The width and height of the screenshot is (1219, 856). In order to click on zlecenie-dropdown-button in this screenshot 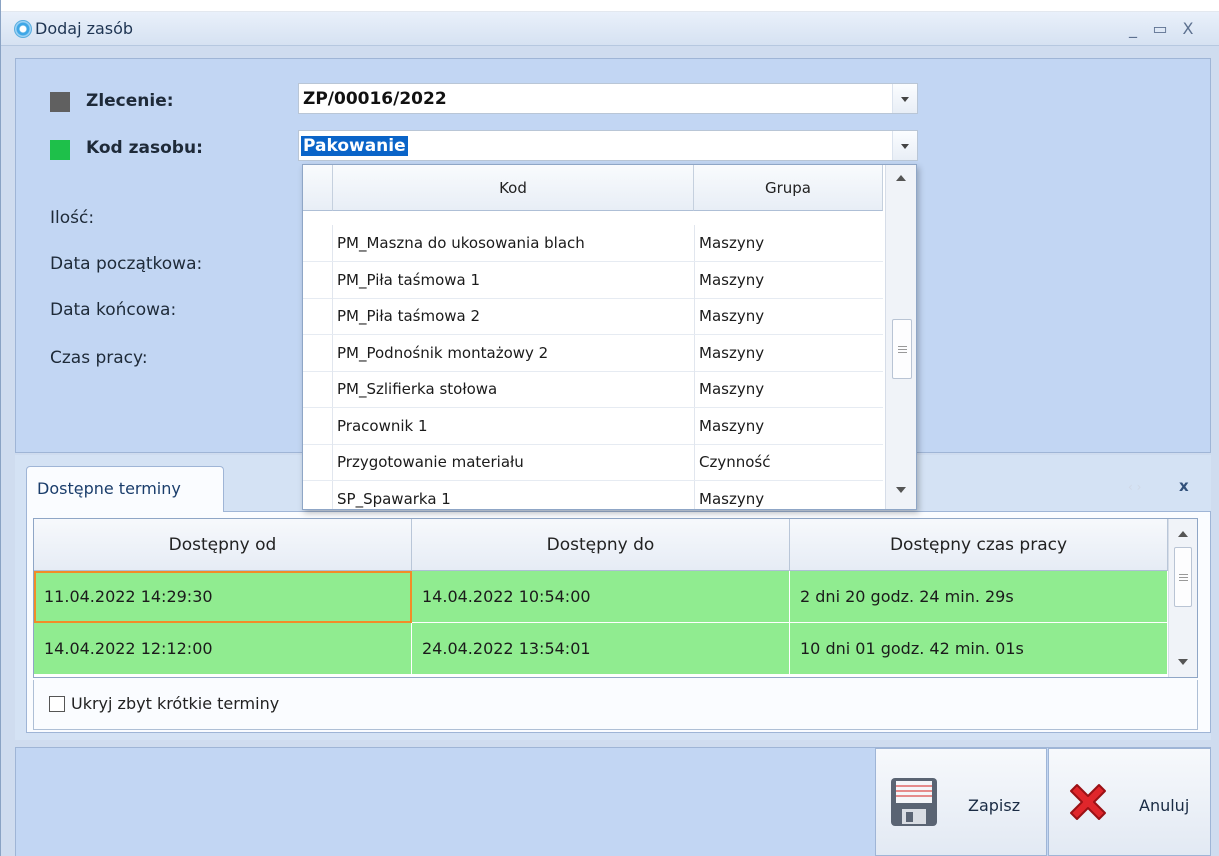, I will do `click(904, 98)`.